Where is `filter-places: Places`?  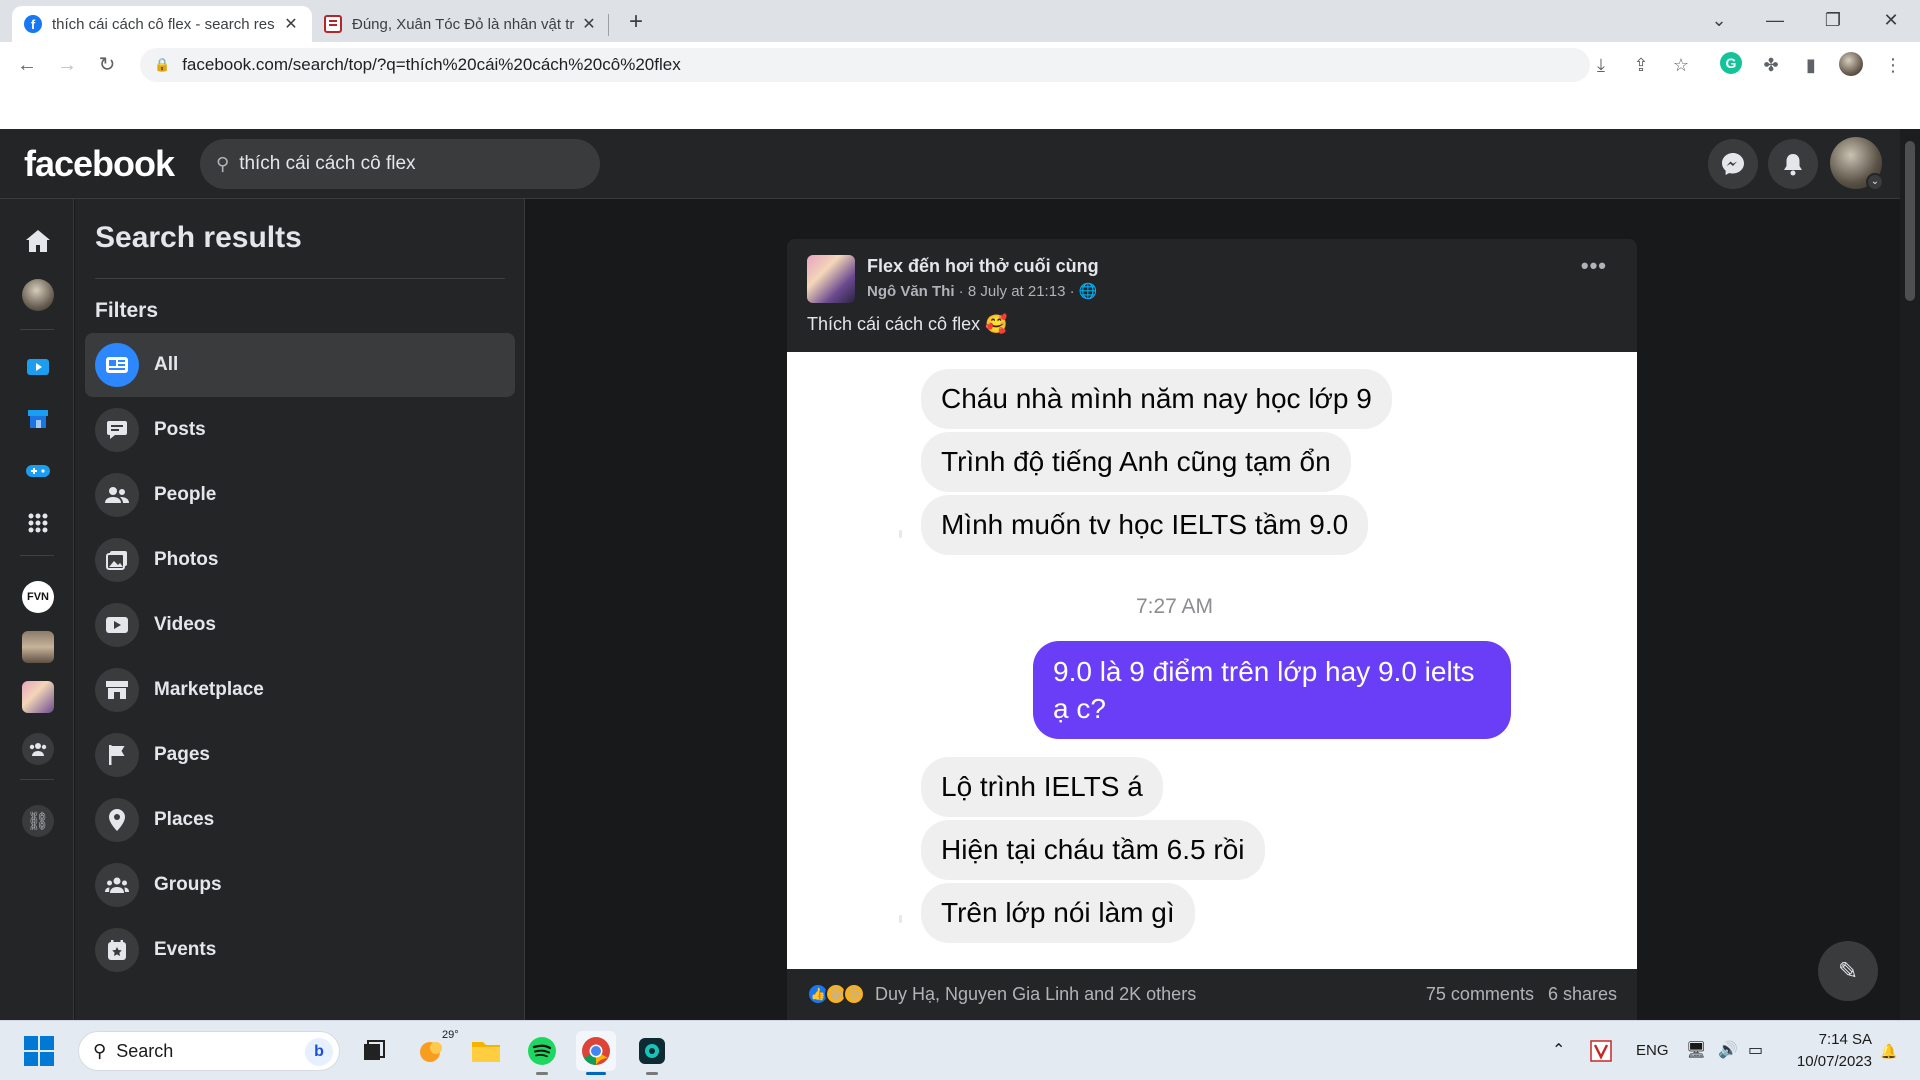
filter-places: Places is located at coordinates (300, 820).